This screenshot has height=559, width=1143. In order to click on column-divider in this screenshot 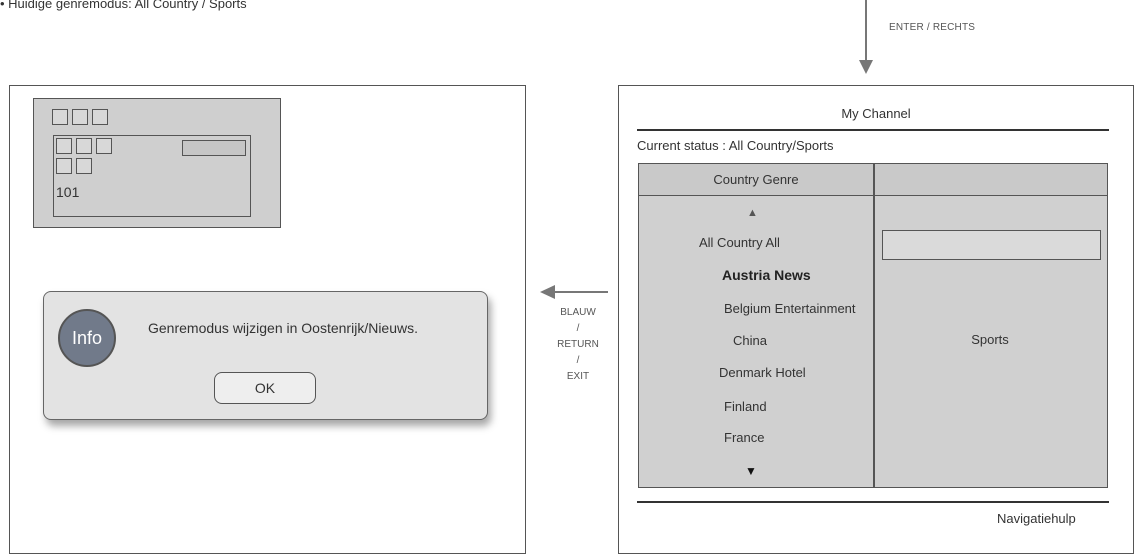, I will do `click(874, 325)`.